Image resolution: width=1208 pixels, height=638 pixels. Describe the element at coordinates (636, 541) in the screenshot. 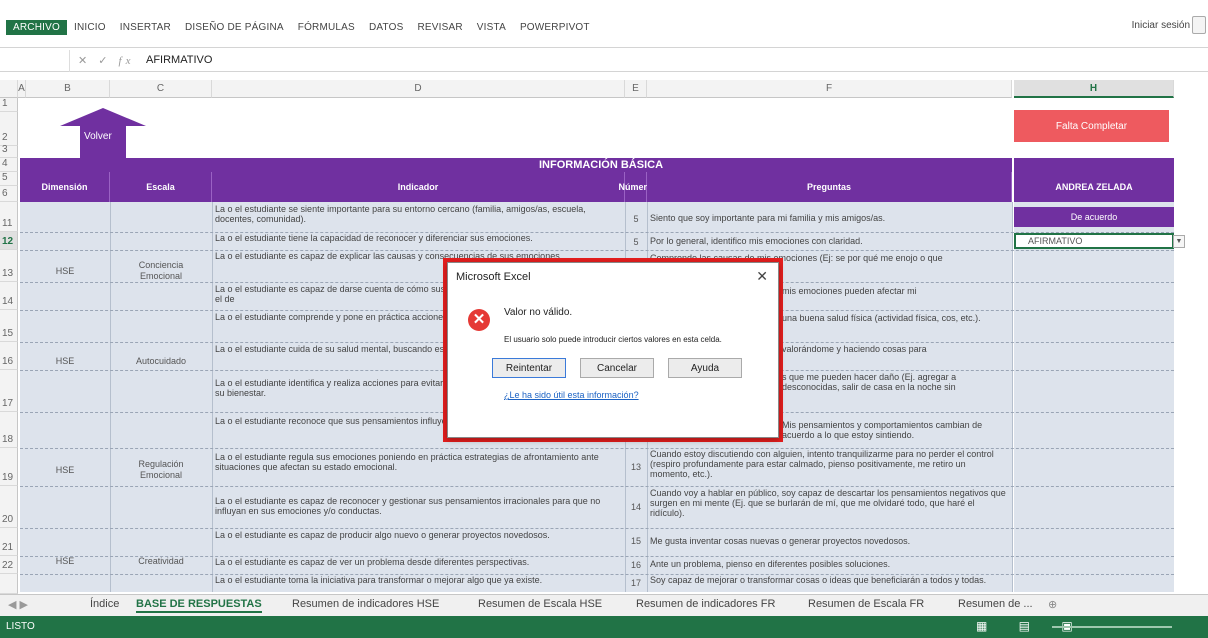

I see `numero-cell: 15` at that location.